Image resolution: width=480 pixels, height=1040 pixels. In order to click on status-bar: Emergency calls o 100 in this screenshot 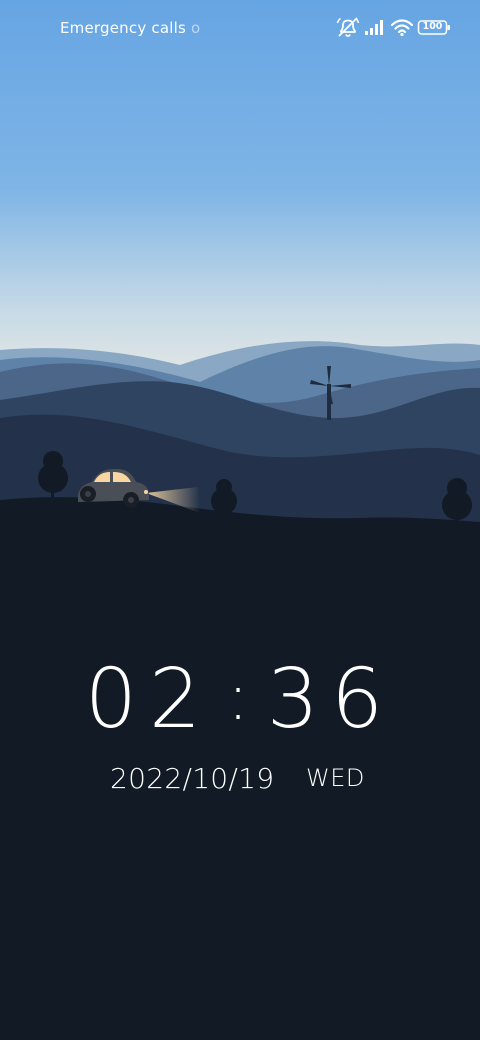, I will do `click(240, 28)`.